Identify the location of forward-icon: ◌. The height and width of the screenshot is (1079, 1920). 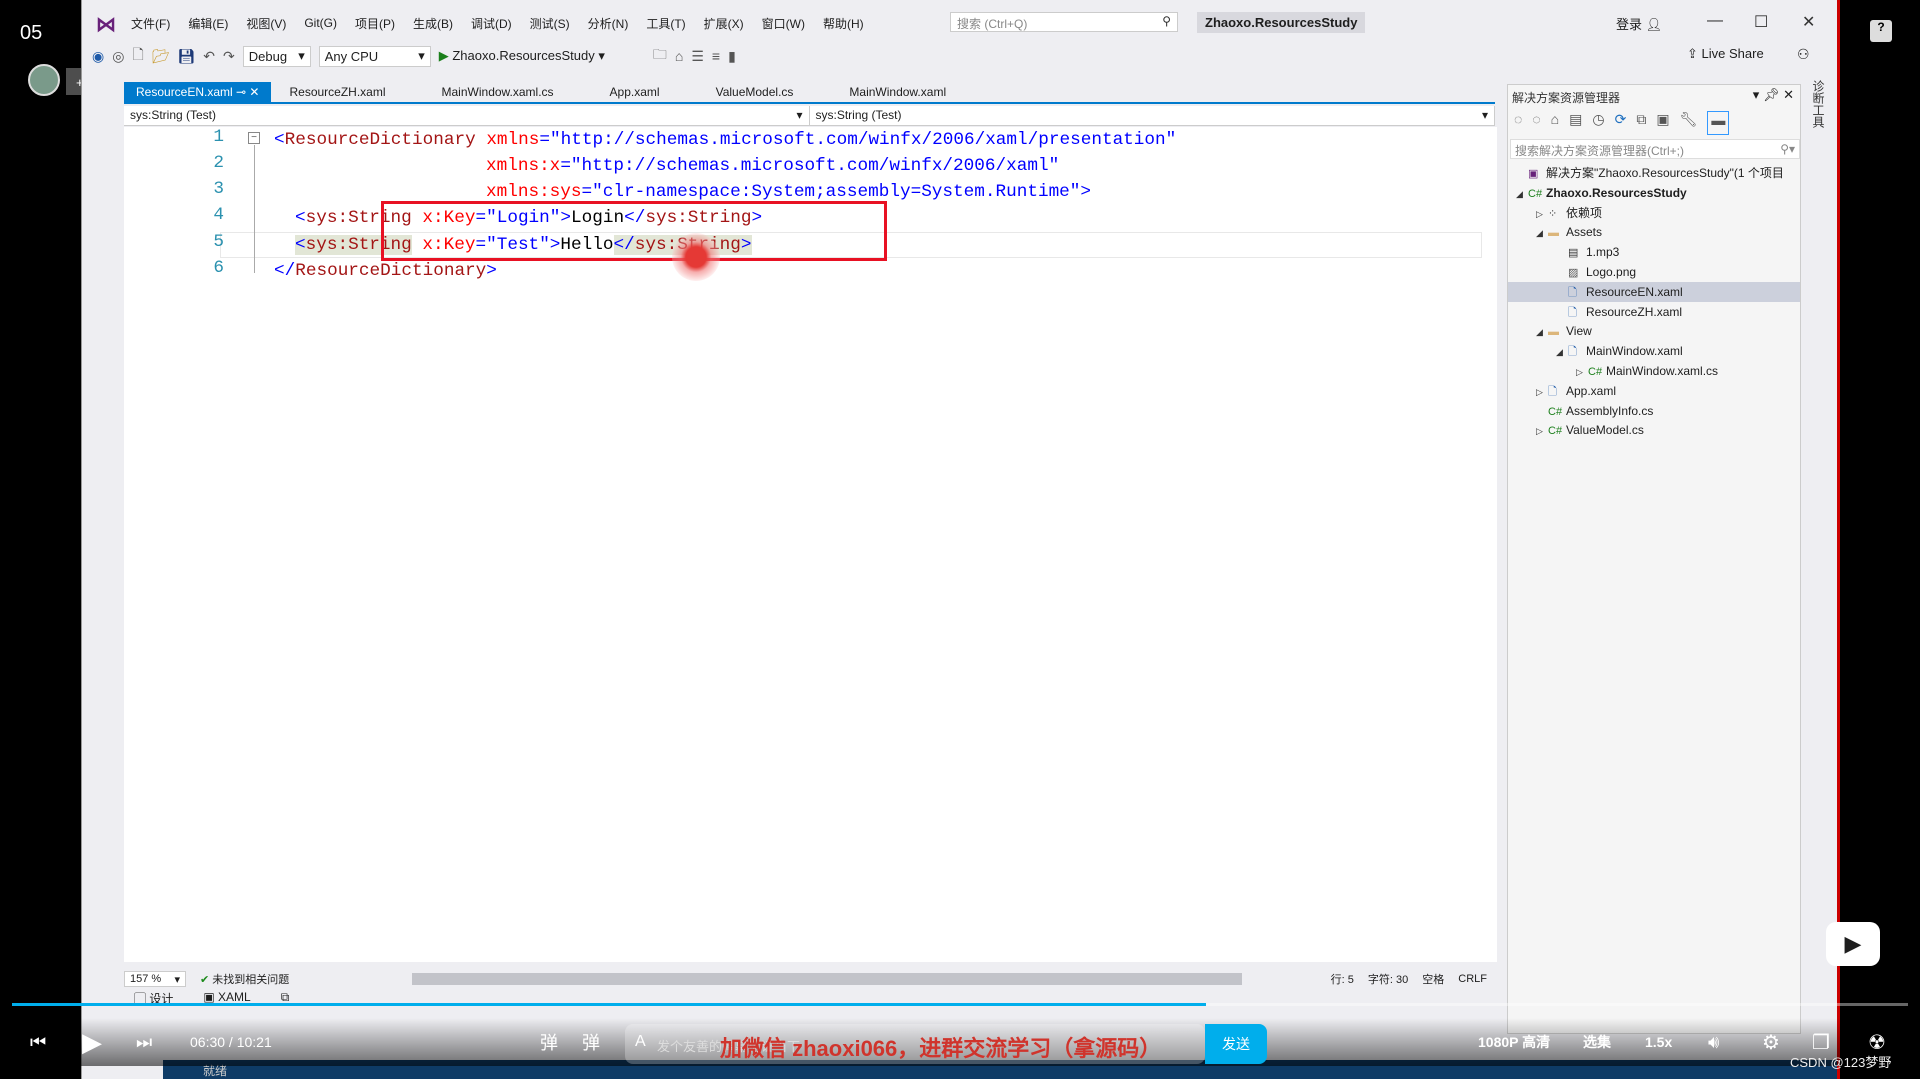
(1536, 123).